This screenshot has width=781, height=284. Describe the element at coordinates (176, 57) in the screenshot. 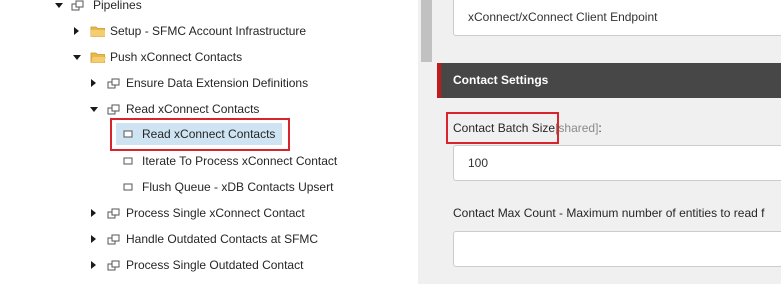

I see `tree-item-label: Push xConnect Contacts` at that location.